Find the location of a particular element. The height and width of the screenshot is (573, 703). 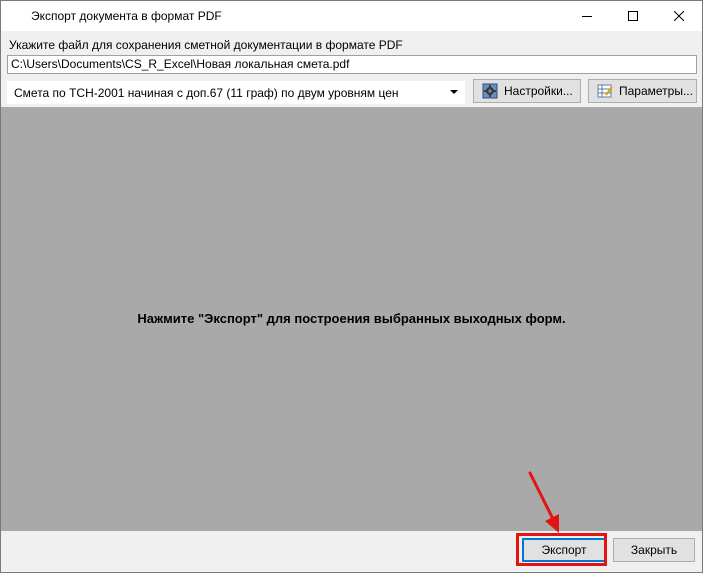

annotation-arrow-icon is located at coordinates (543, 502).